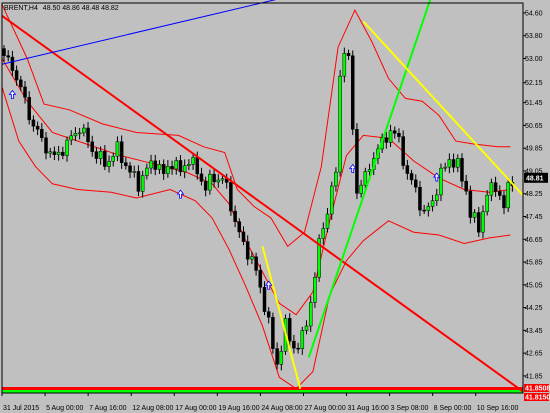 The height and width of the screenshot is (413, 550). What do you see at coordinates (21, 8) in the screenshot?
I see `symbol-label: BRENT,H4` at bounding box center [21, 8].